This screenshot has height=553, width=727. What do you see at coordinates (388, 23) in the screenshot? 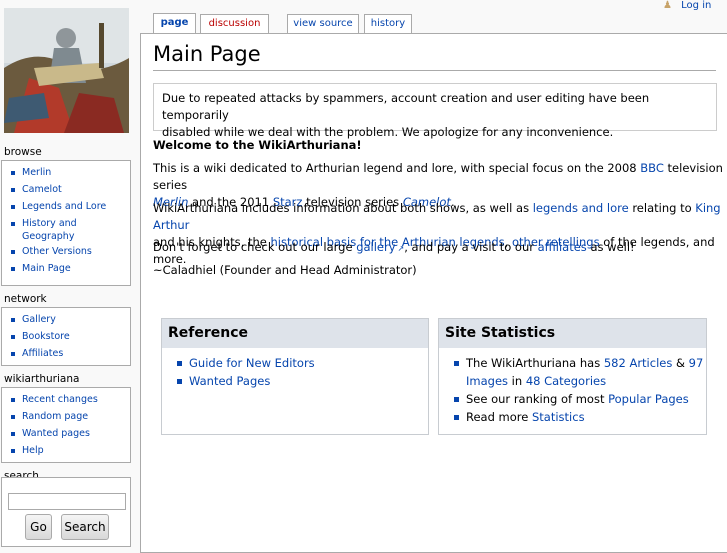
I see `tab-history: history` at bounding box center [388, 23].